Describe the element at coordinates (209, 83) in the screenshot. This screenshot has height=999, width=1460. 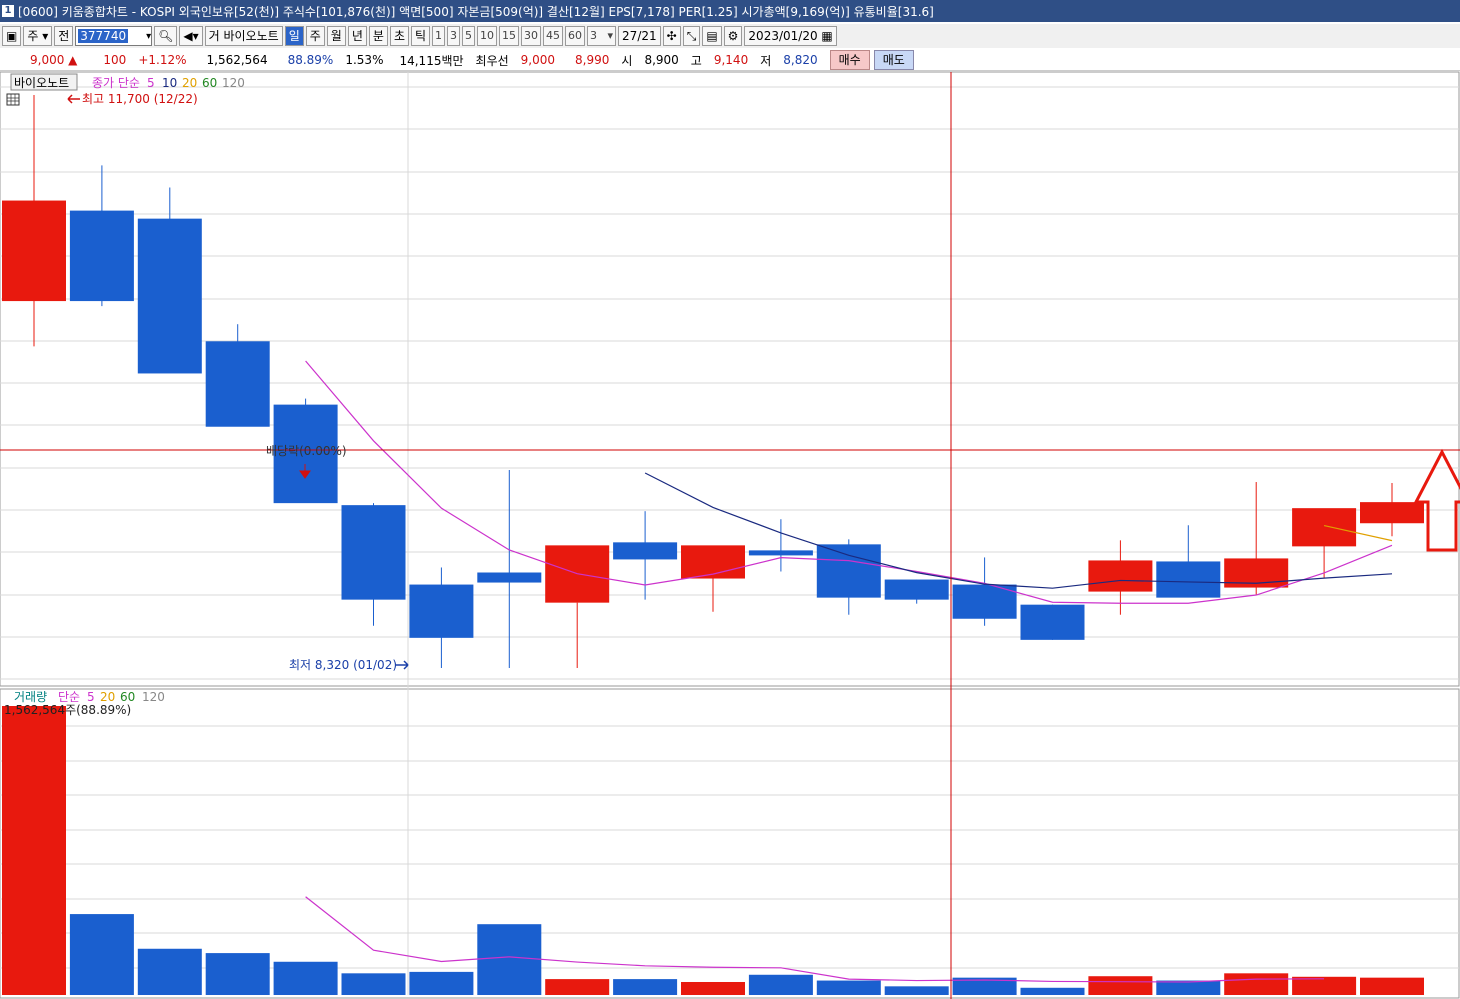
I see `legend-ma-60: 60` at that location.